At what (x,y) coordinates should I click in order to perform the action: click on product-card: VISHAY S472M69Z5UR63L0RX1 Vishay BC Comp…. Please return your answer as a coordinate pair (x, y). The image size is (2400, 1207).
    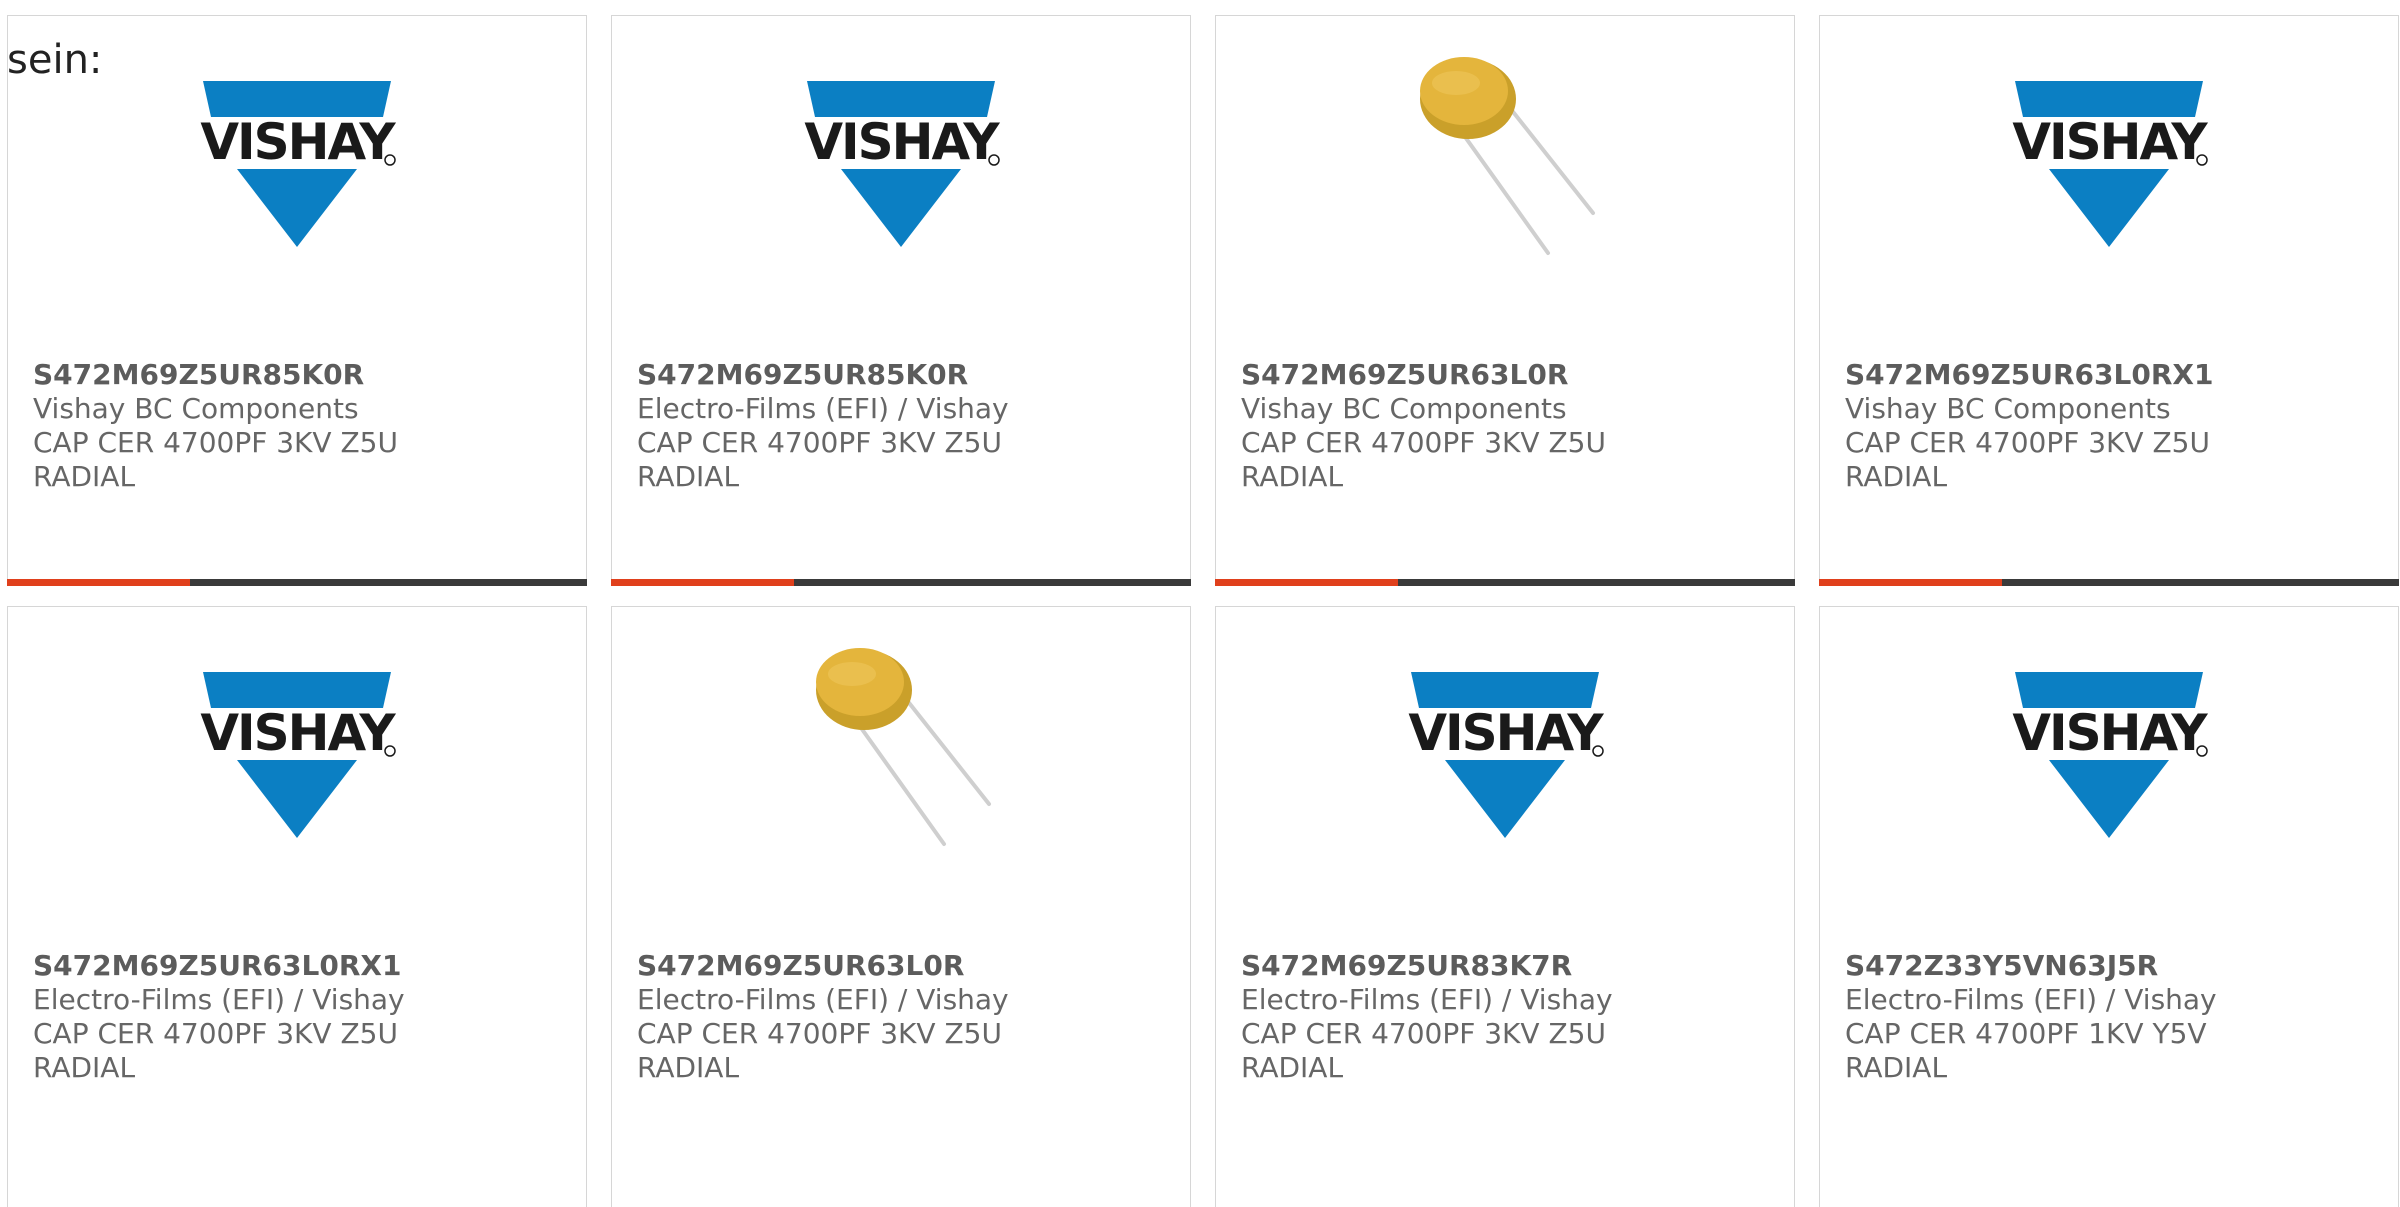
    Looking at the image, I should click on (2109, 300).